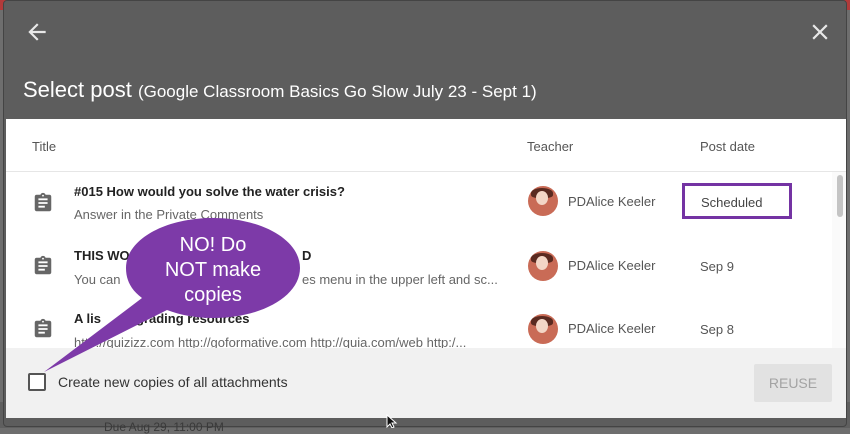 This screenshot has height=434, width=850. Describe the element at coordinates (392, 421) in the screenshot. I see `mouse-pointer-icon` at that location.